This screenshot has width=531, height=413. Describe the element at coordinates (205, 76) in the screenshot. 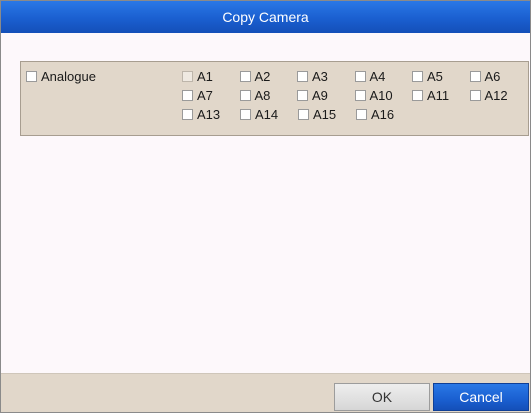

I see `camera-label: A1` at that location.